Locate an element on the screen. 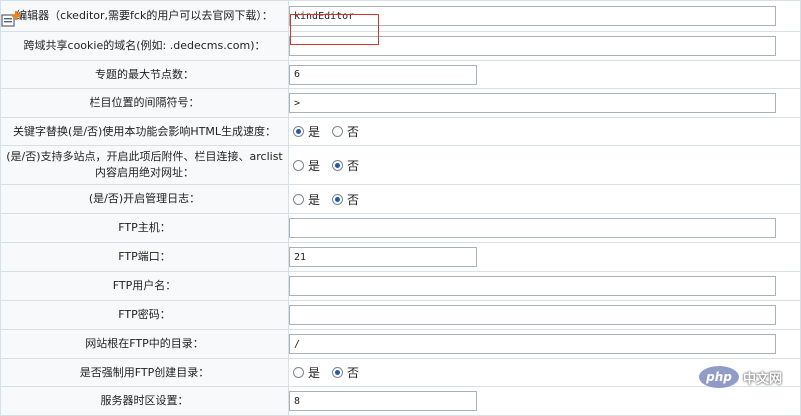 This screenshot has width=801, height=416. row-ftp-user: FTP用户名： is located at coordinates (400, 286).